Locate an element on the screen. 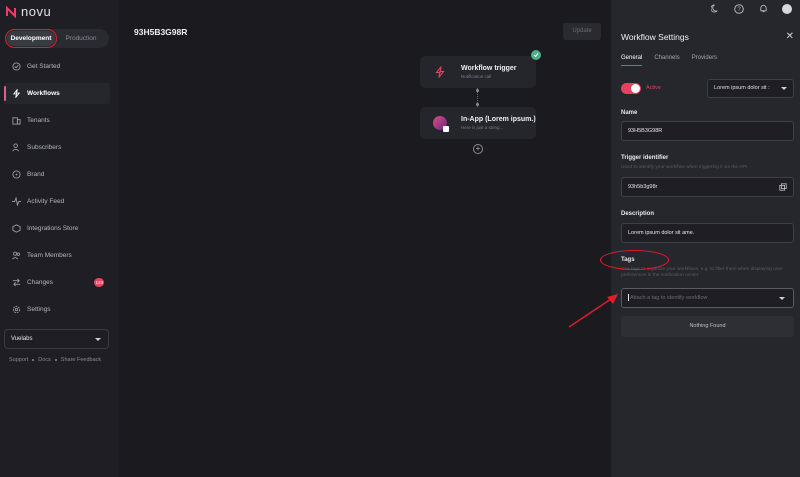 The width and height of the screenshot is (800, 477). sidebar-item-get-started: Get Started is located at coordinates (57, 66).